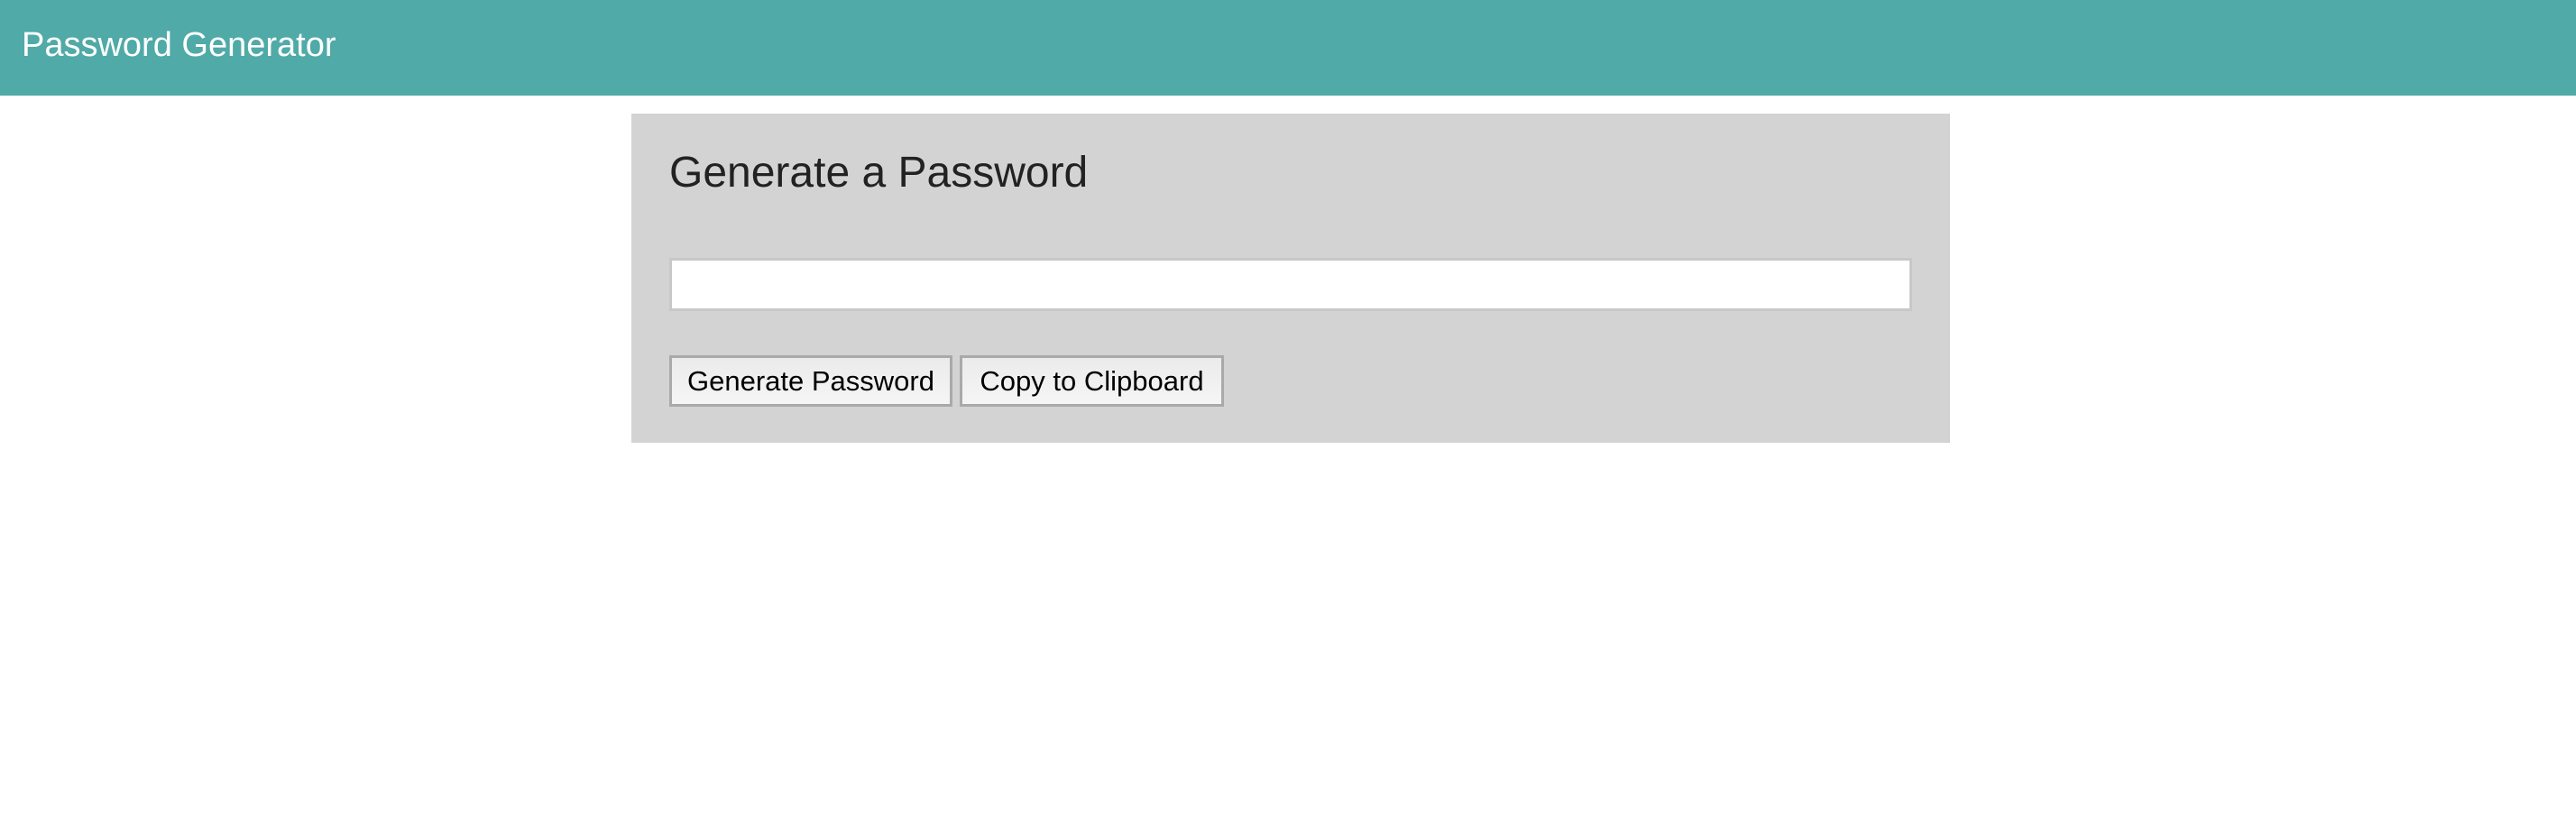  I want to click on top-navbar: Password Generator, so click(1288, 48).